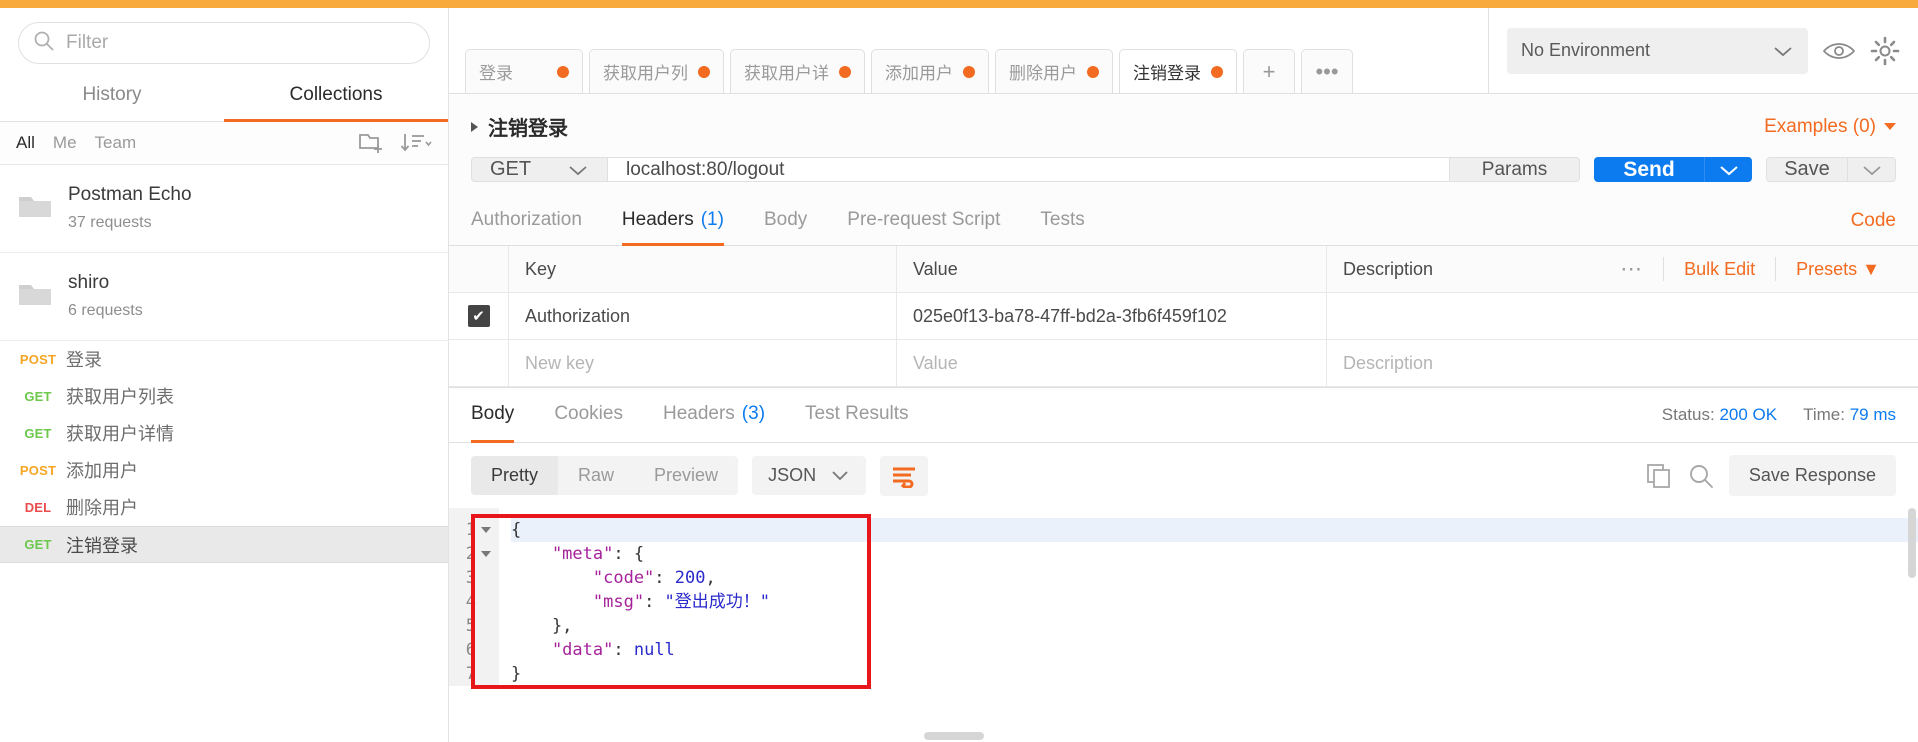 The height and width of the screenshot is (742, 1918). Describe the element at coordinates (539, 169) in the screenshot. I see `http-method-select: GET` at that location.